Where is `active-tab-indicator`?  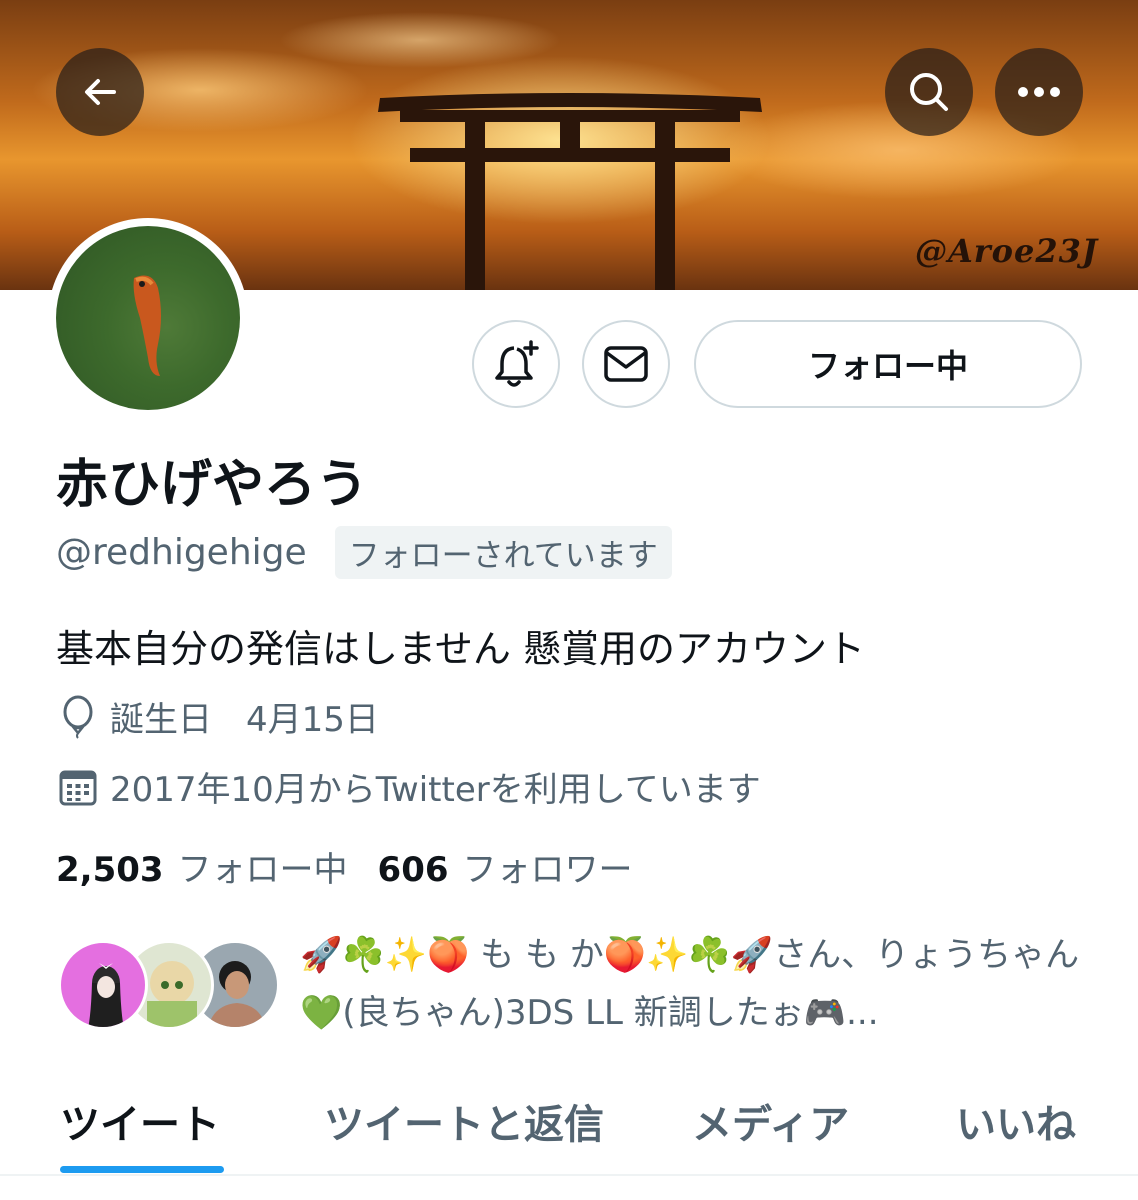 active-tab-indicator is located at coordinates (142, 1169).